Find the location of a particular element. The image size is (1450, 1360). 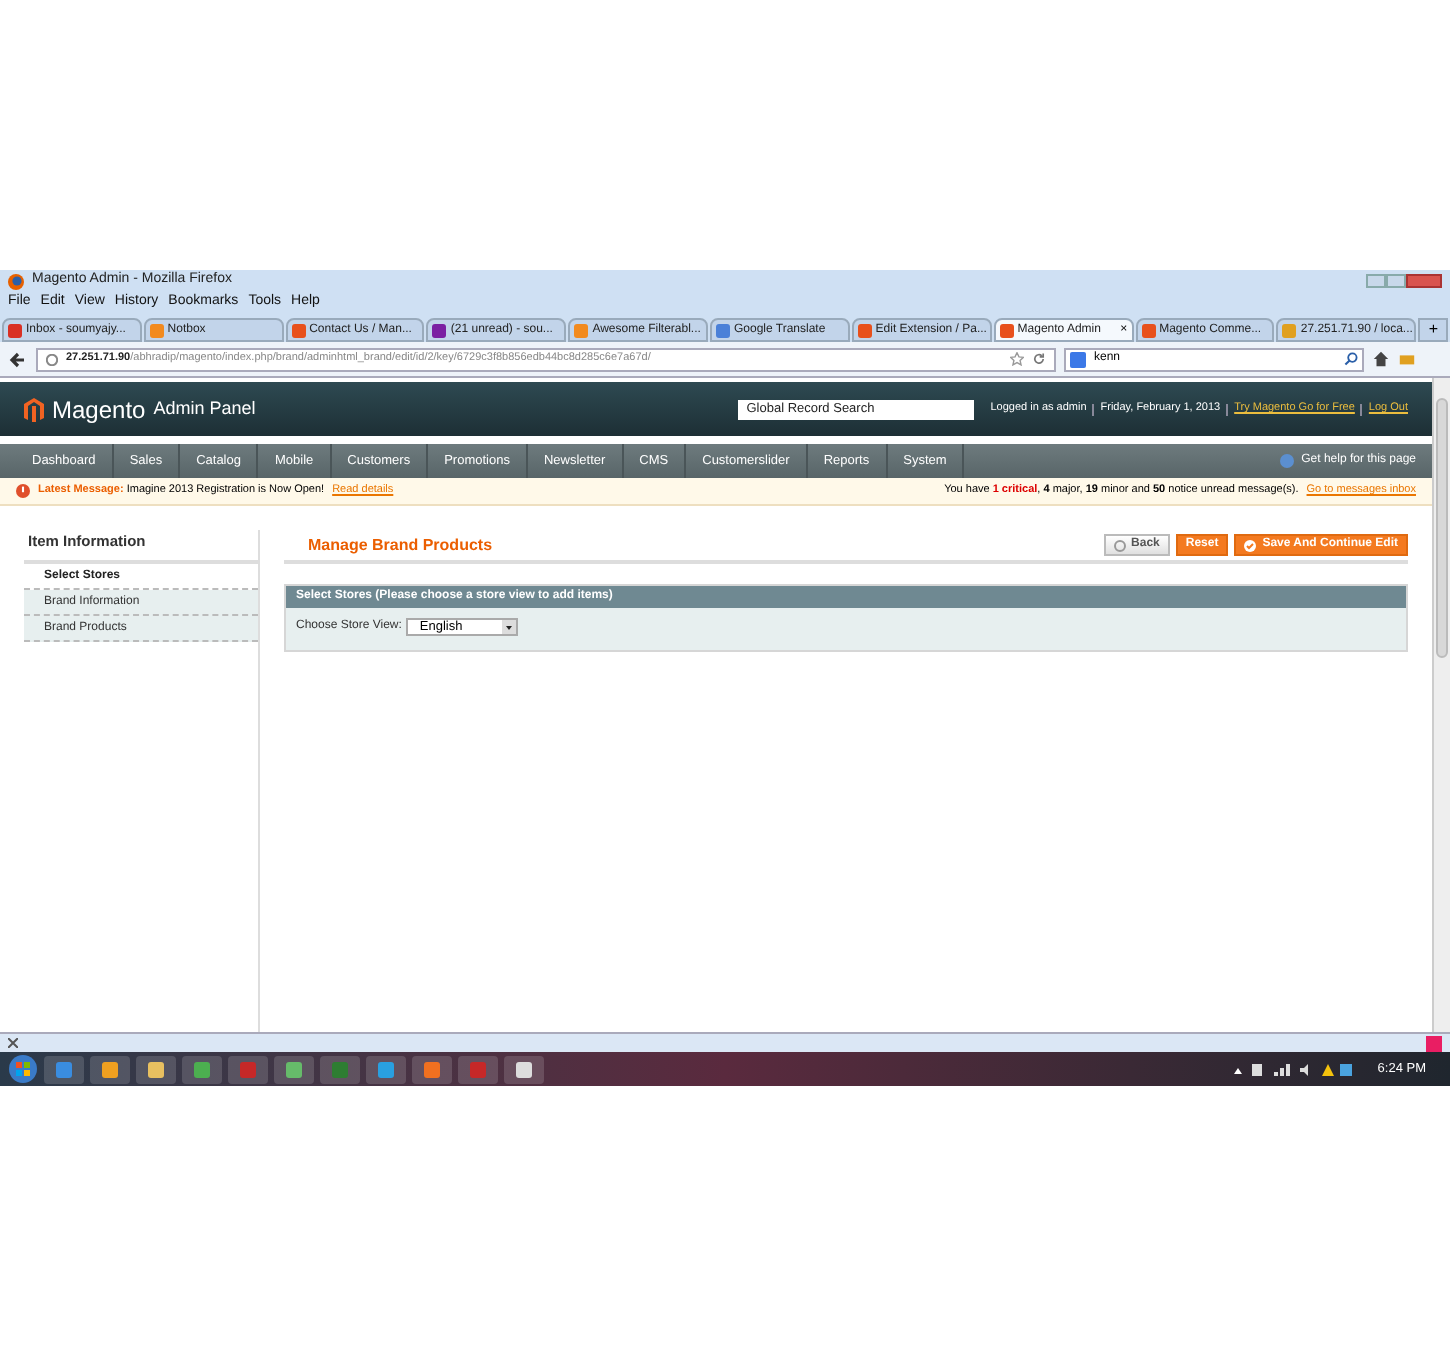

reload-icon is located at coordinates (1039, 359).